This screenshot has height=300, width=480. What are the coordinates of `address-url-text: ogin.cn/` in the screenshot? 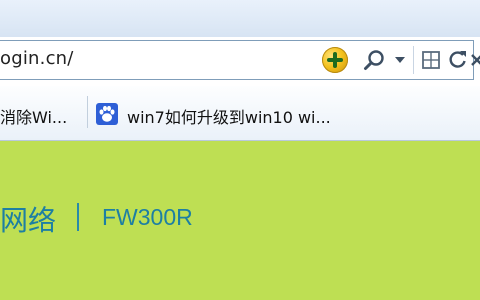 It's located at (37, 58).